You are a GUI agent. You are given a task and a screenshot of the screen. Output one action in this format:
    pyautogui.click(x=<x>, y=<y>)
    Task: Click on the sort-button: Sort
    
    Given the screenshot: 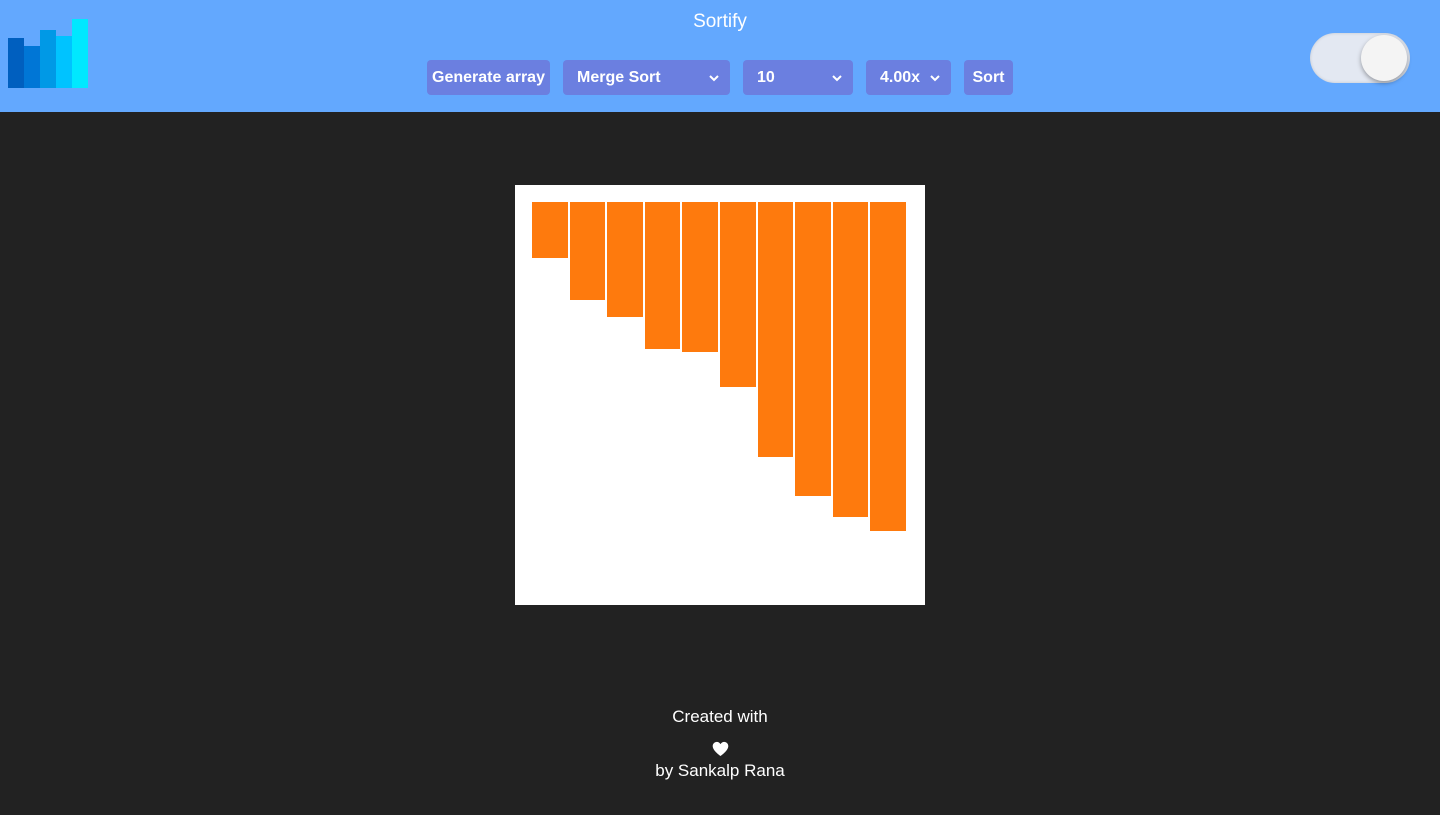 What is the action you would take?
    pyautogui.click(x=988, y=77)
    